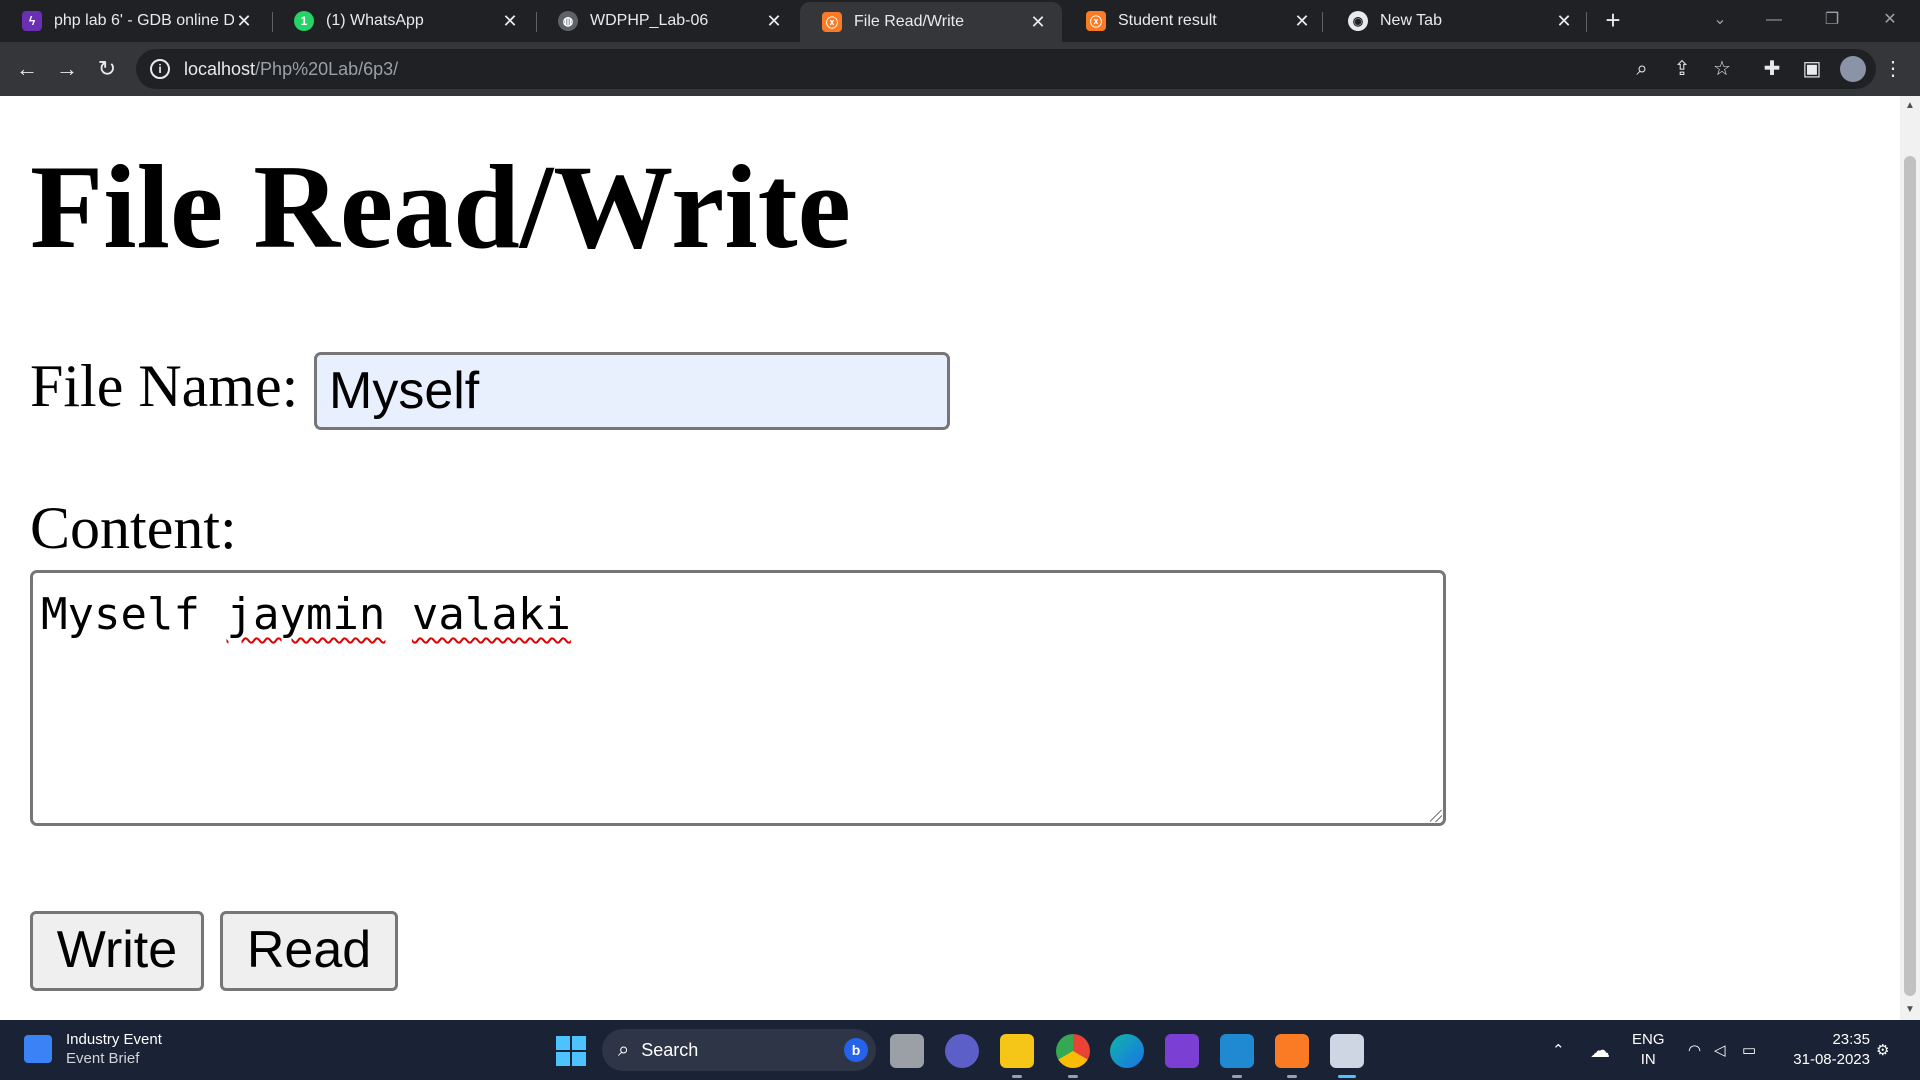 Image resolution: width=1920 pixels, height=1080 pixels. Describe the element at coordinates (1853, 69) in the screenshot. I see `profile-avatar` at that location.